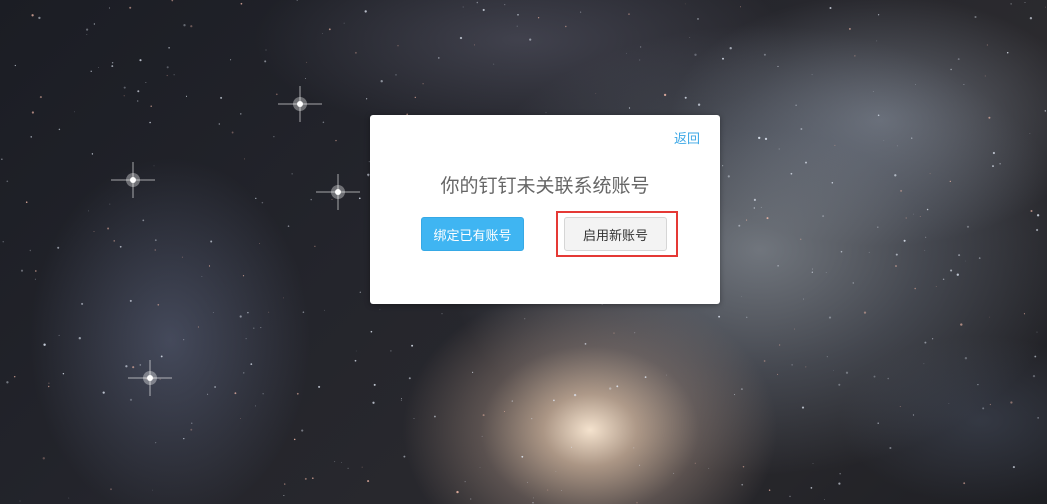 Image resolution: width=1047 pixels, height=504 pixels. What do you see at coordinates (687, 137) in the screenshot?
I see `back-link: 返回` at bounding box center [687, 137].